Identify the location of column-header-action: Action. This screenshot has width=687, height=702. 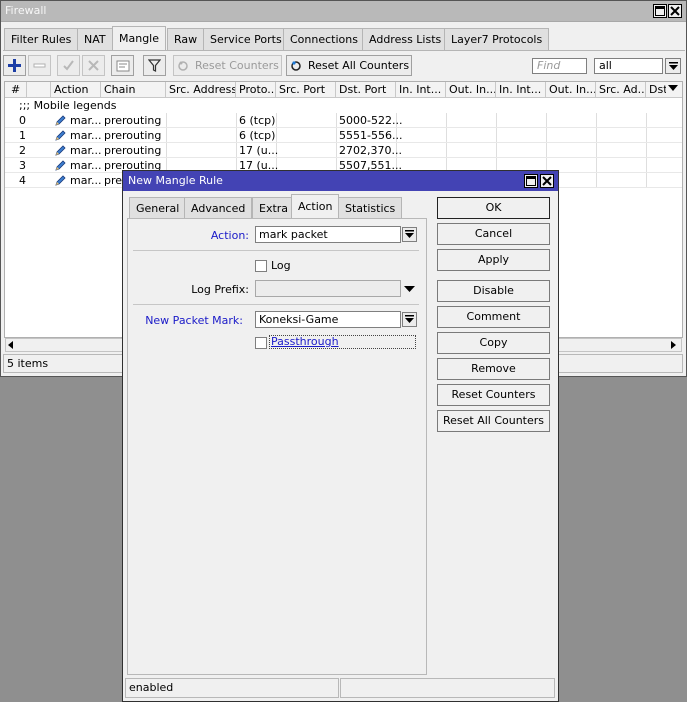
(76, 90).